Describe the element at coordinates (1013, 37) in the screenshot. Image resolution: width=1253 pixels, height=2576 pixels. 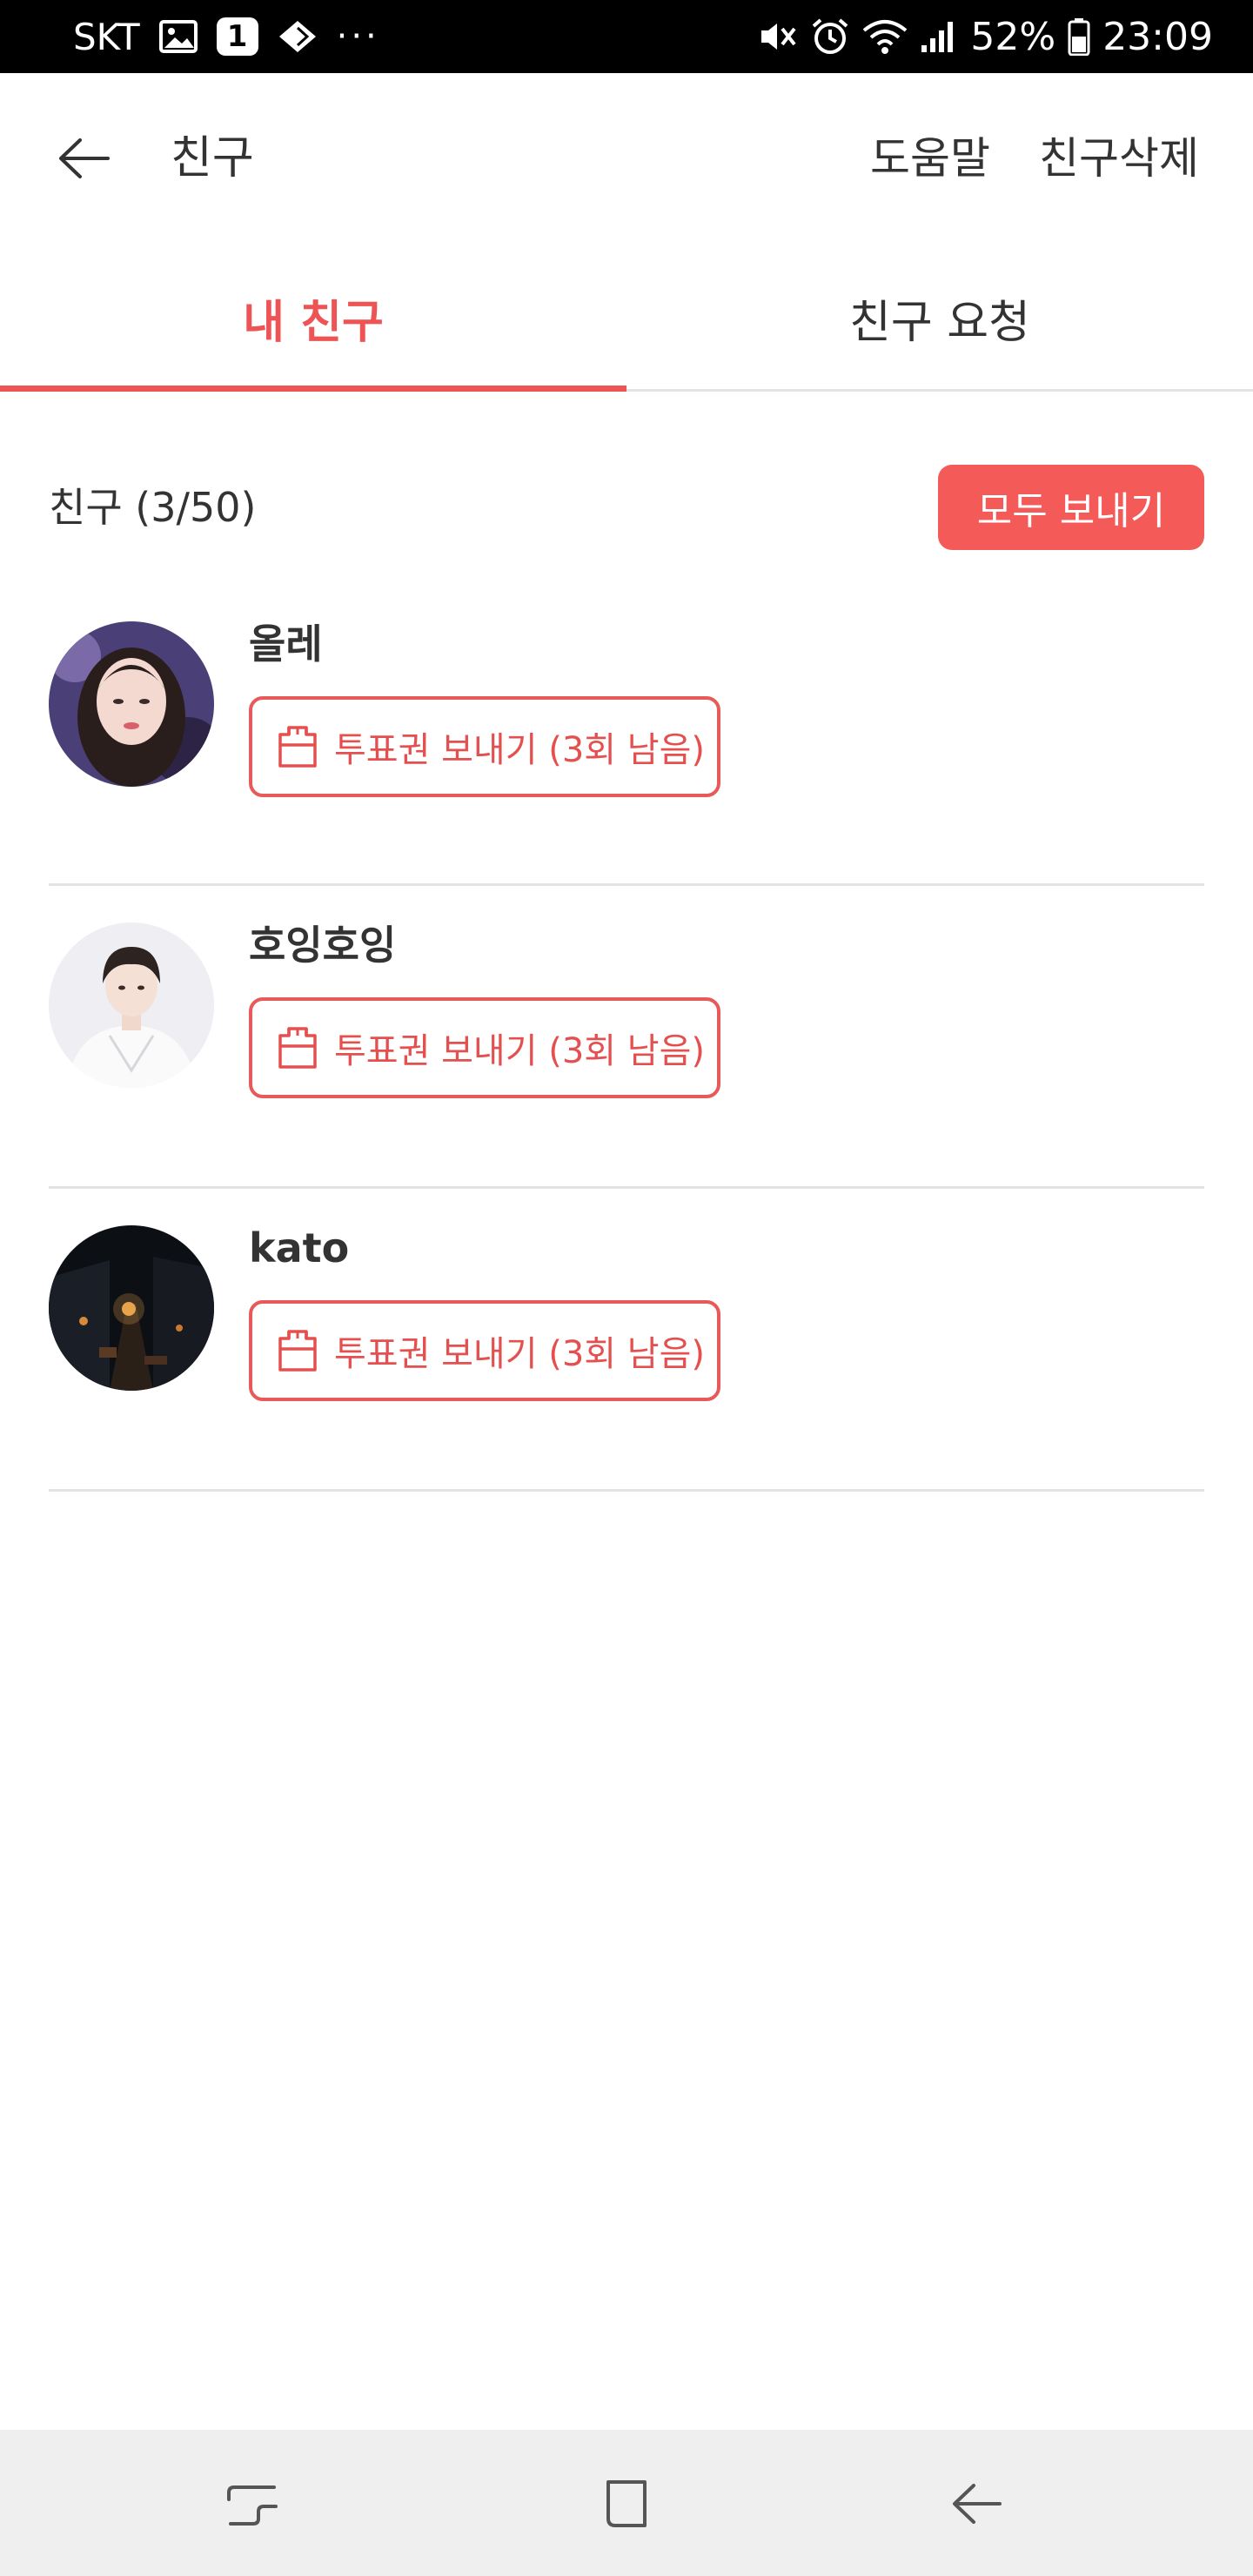
I see `battery-percent: 52%` at that location.